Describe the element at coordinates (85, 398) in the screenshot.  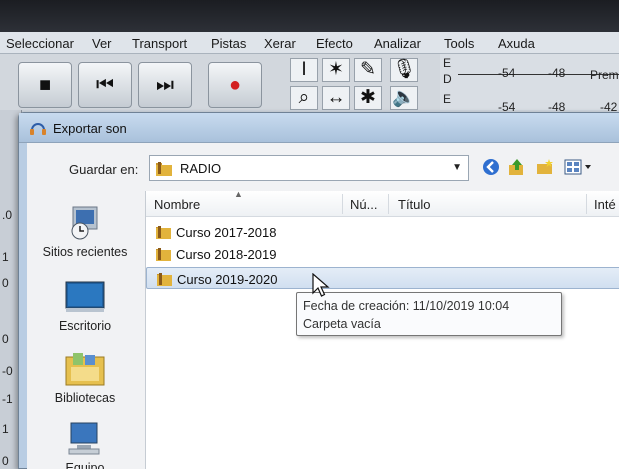
I see `place-label: Bibliotecas` at that location.